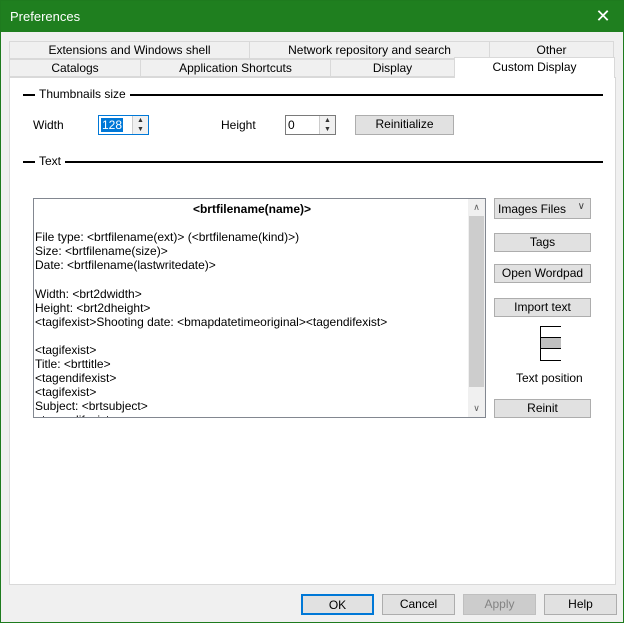 The width and height of the screenshot is (624, 623). I want to click on position-middle, so click(551, 343).